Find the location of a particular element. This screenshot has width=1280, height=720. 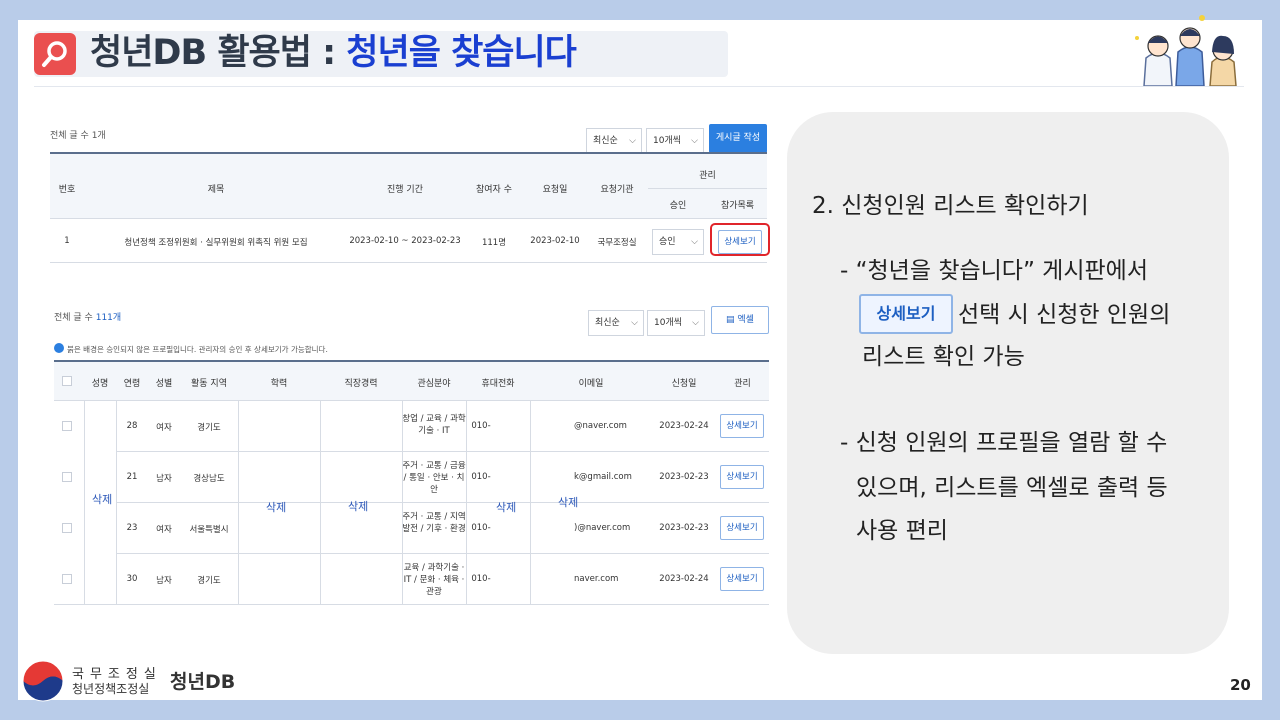

col-request-date: 요청일 is located at coordinates (555, 190).